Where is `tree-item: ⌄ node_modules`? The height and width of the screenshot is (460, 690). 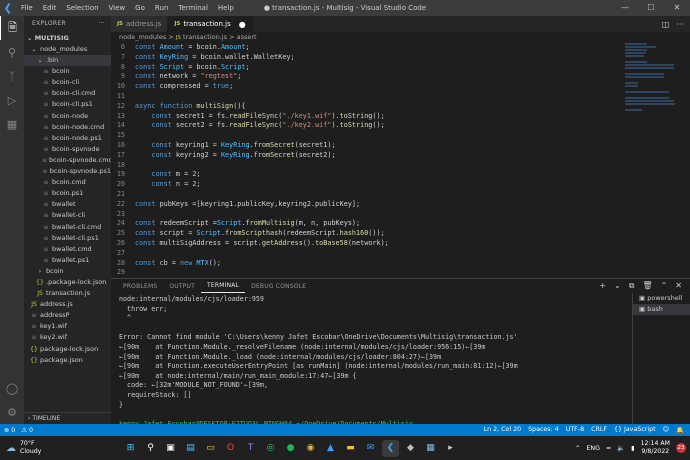 tree-item: ⌄ node_modules is located at coordinates (67, 49).